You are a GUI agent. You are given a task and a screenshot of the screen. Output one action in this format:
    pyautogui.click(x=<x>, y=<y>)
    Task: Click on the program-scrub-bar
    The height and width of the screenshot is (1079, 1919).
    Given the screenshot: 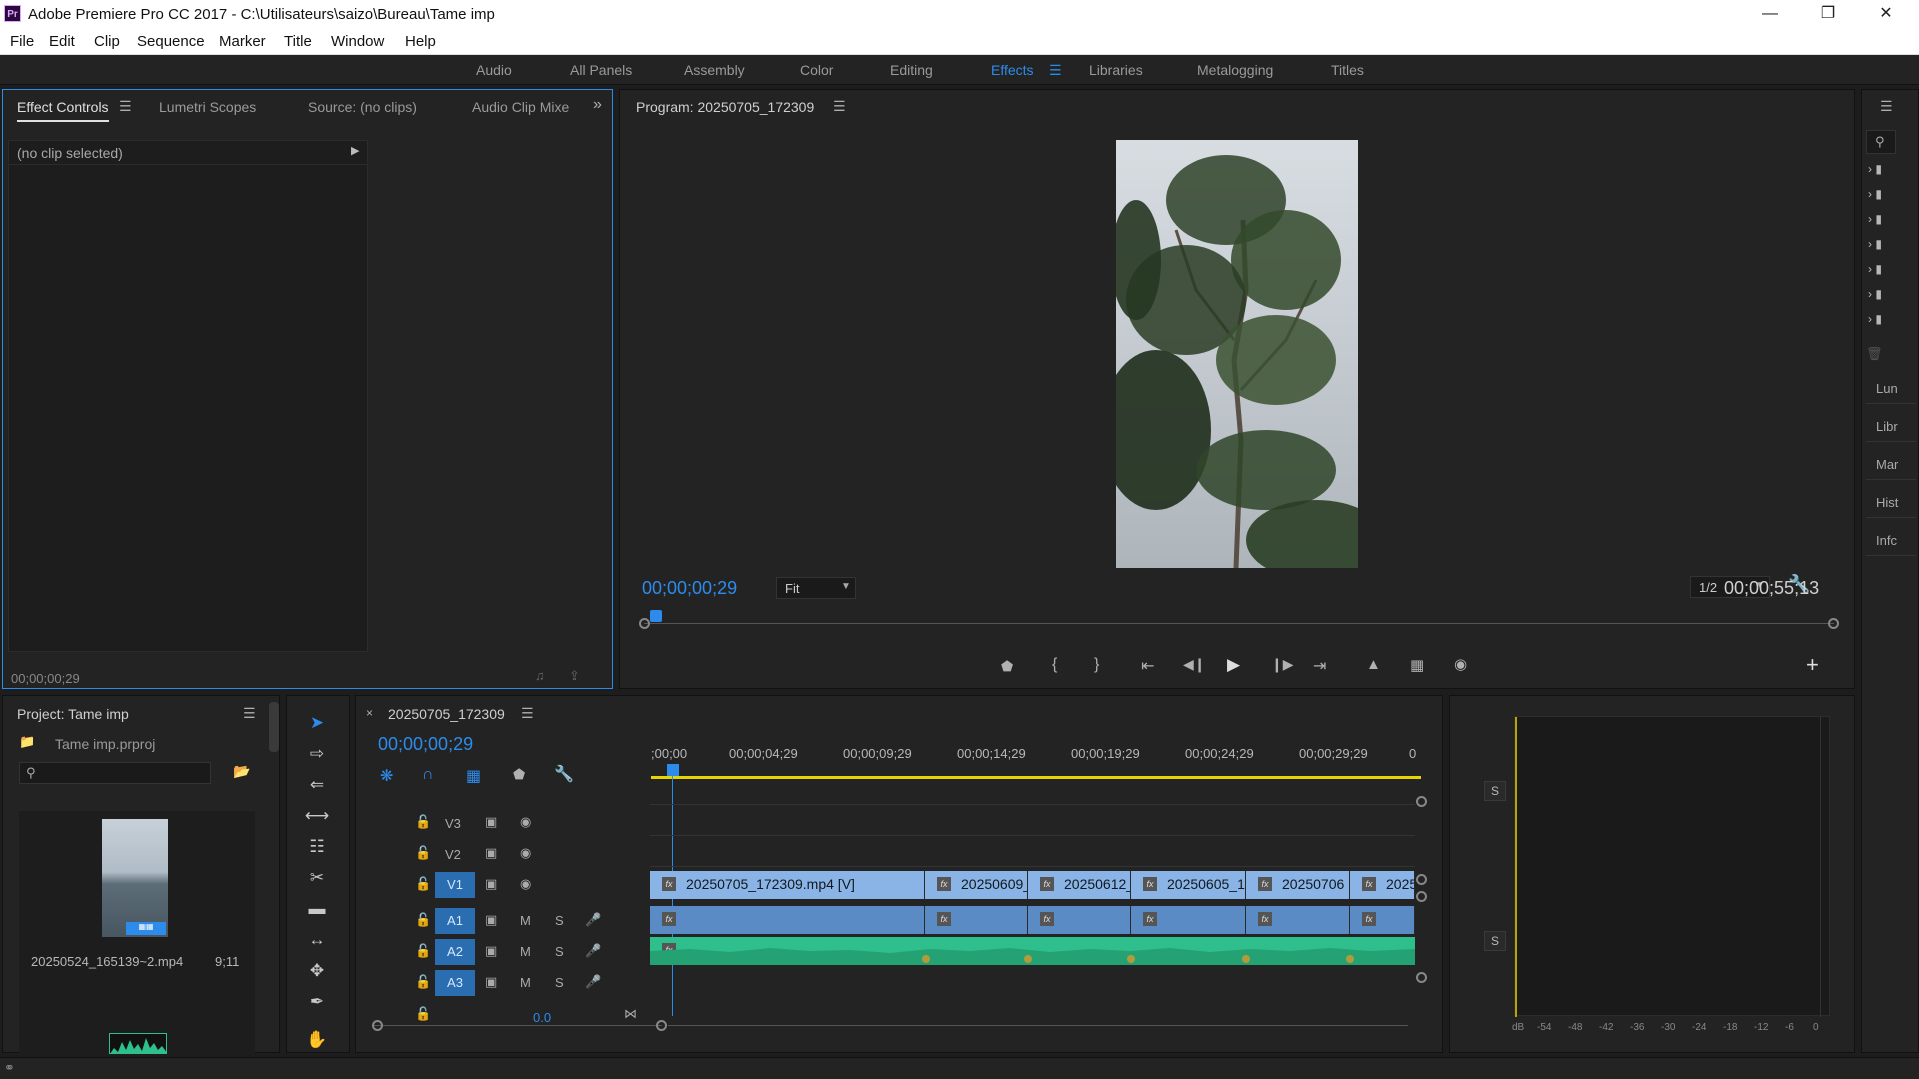 What is the action you would take?
    pyautogui.click(x=1239, y=622)
    